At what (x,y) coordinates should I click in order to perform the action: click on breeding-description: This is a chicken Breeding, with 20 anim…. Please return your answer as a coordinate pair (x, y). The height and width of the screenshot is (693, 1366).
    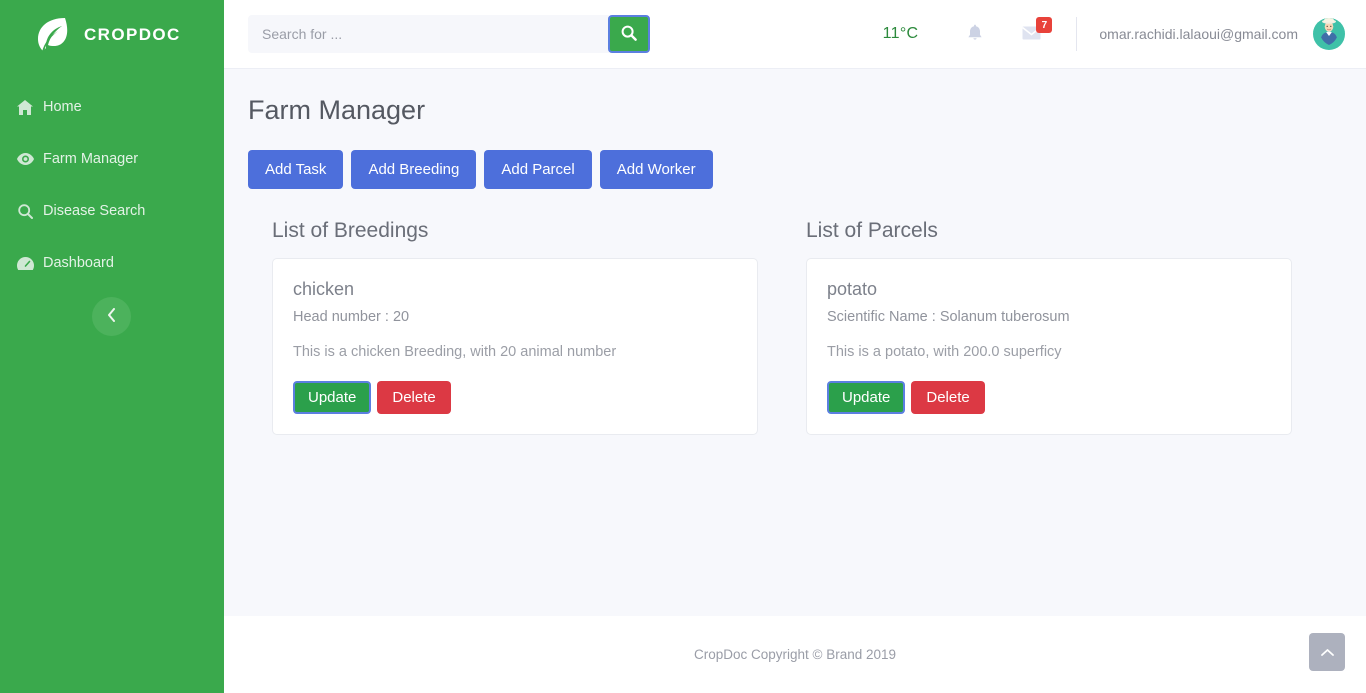
    Looking at the image, I should click on (455, 352).